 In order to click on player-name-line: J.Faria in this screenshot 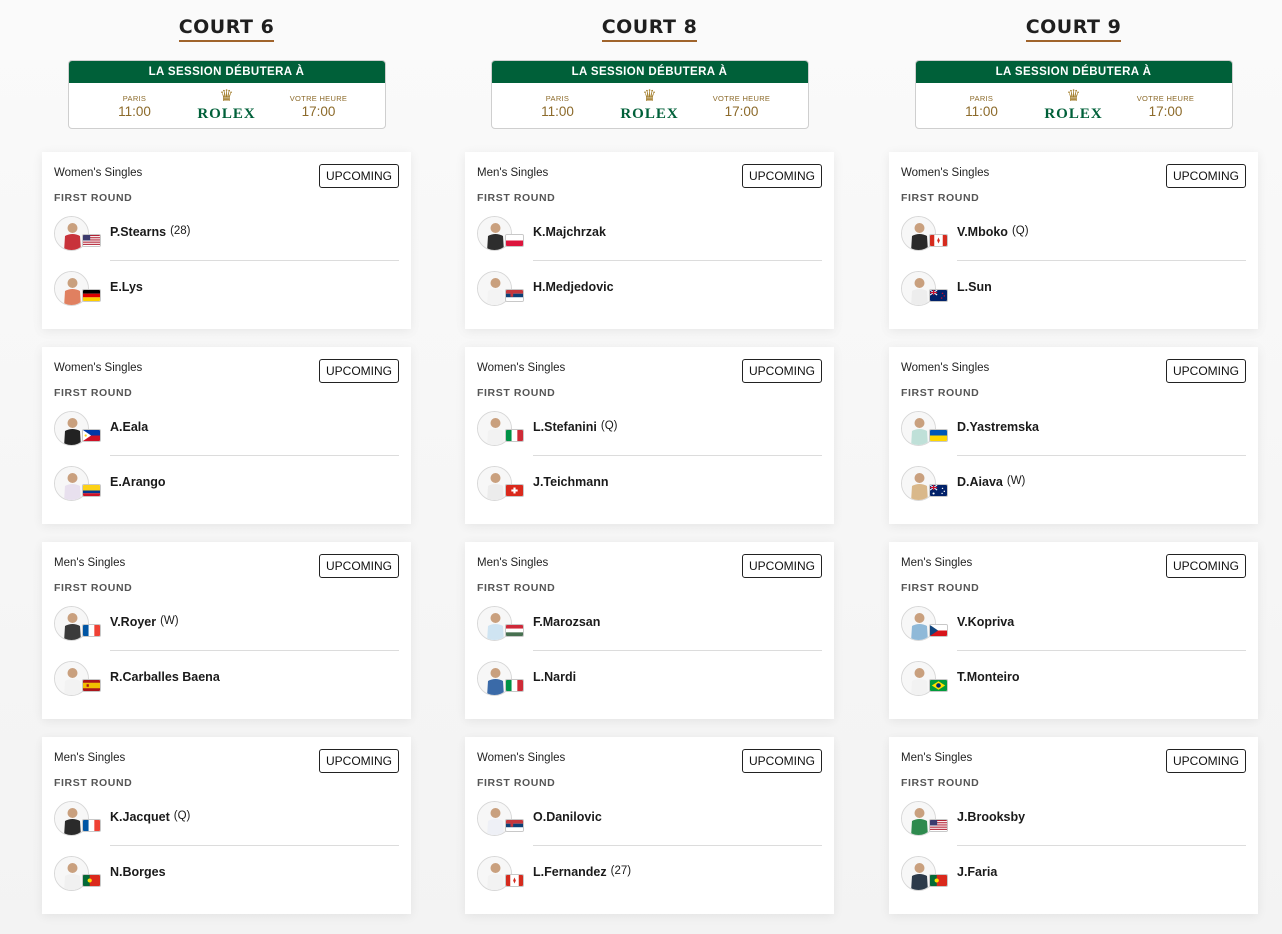, I will do `click(977, 872)`.